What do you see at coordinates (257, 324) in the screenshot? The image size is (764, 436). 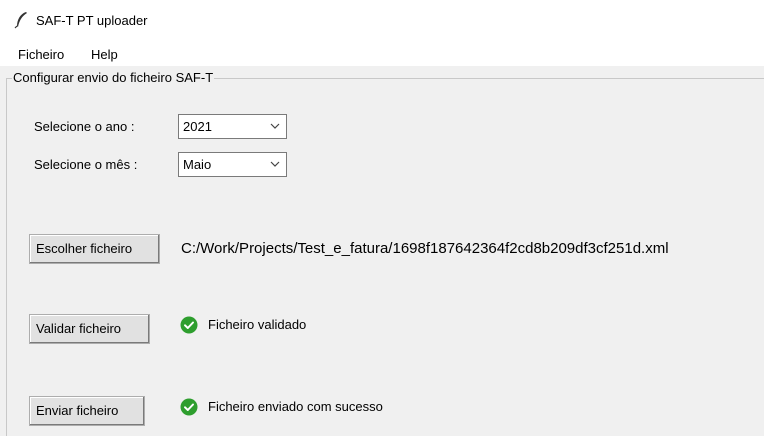 I see `validate-status-text: Ficheiro validado` at bounding box center [257, 324].